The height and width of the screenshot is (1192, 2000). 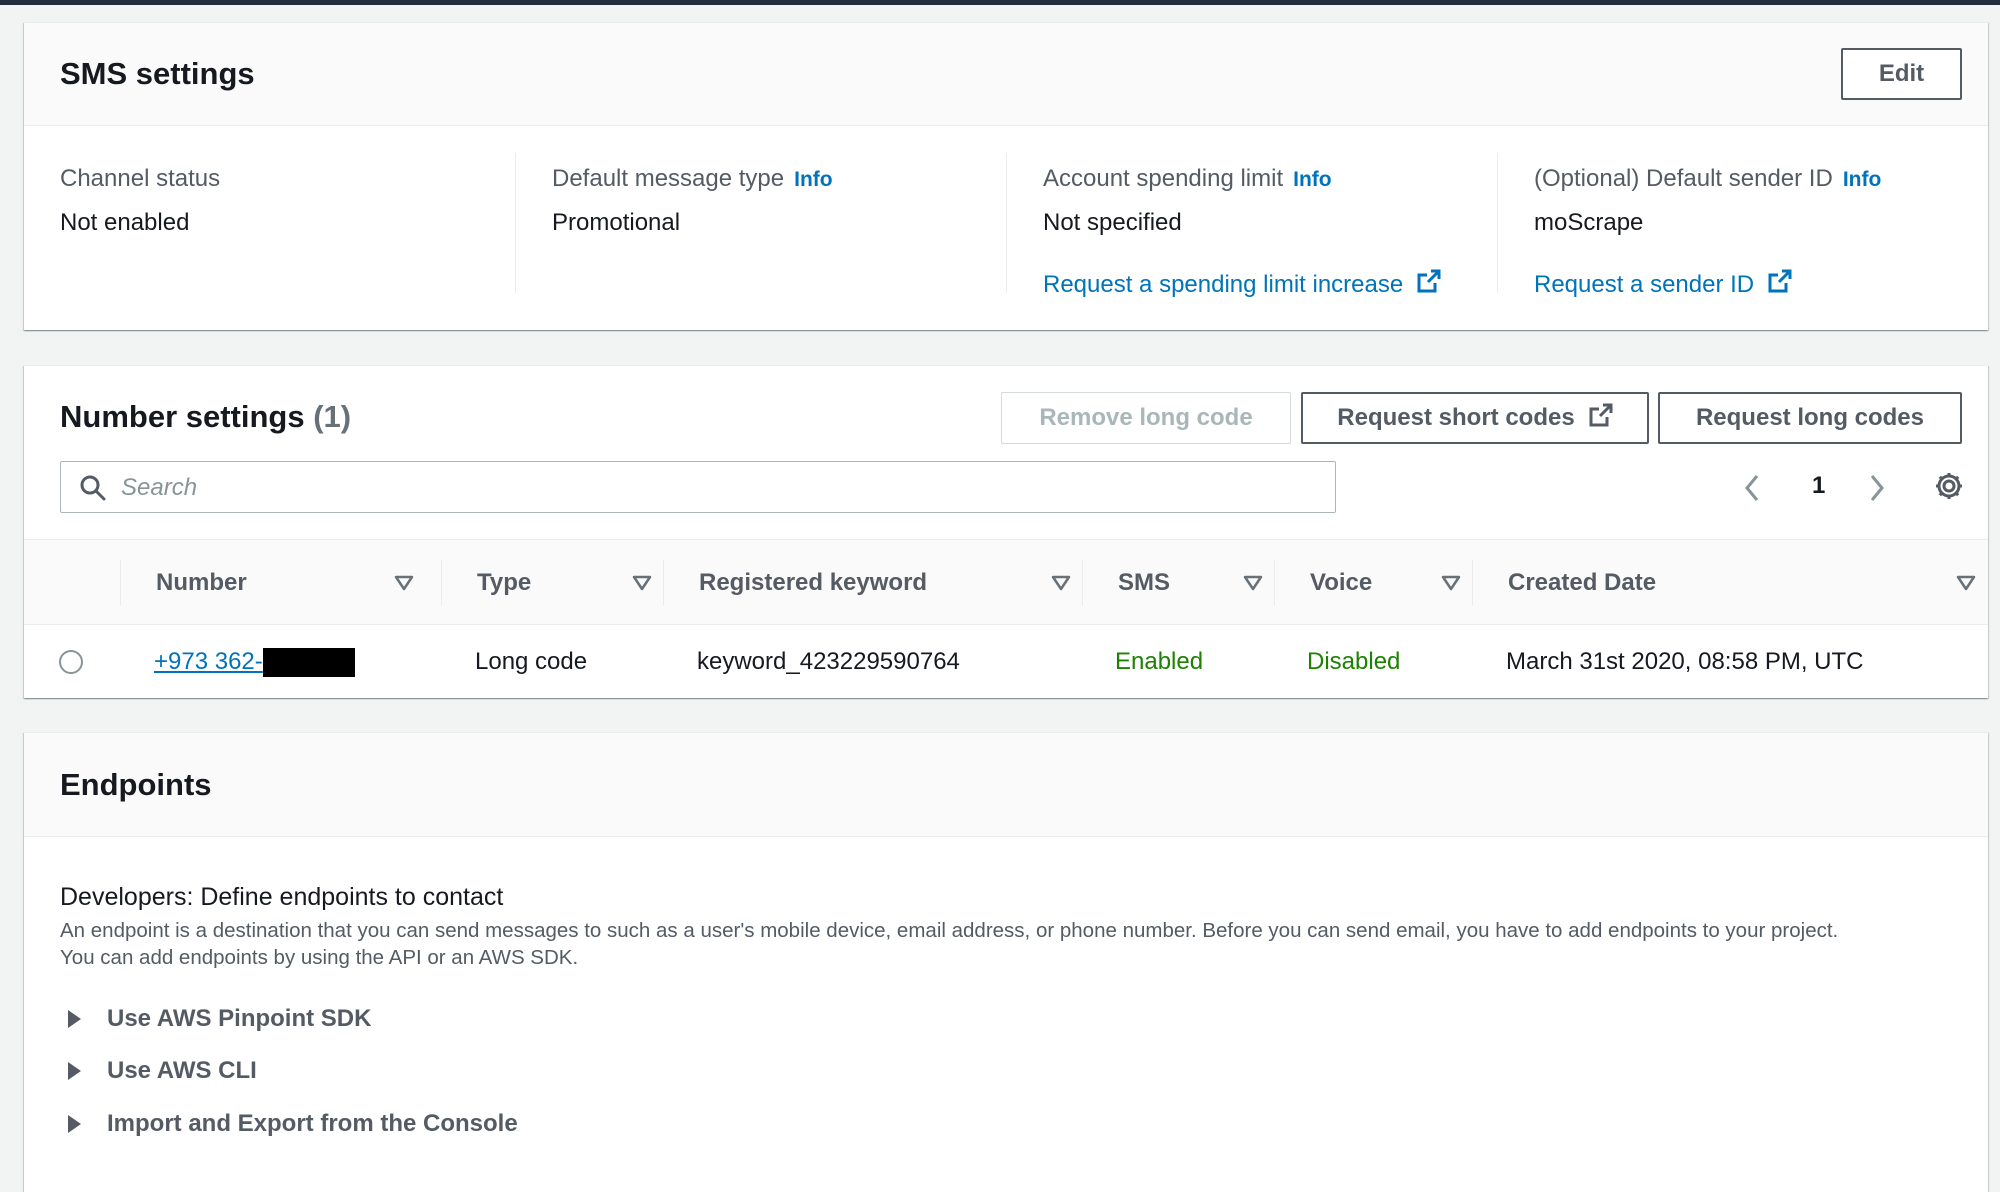 What do you see at coordinates (269, 223) in the screenshot?
I see `field-channel-status: Channel status Not enabled` at bounding box center [269, 223].